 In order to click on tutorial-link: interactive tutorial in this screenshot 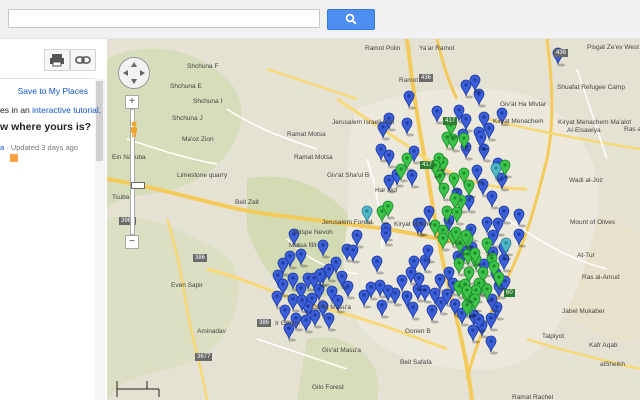, I will do `click(65, 110)`.